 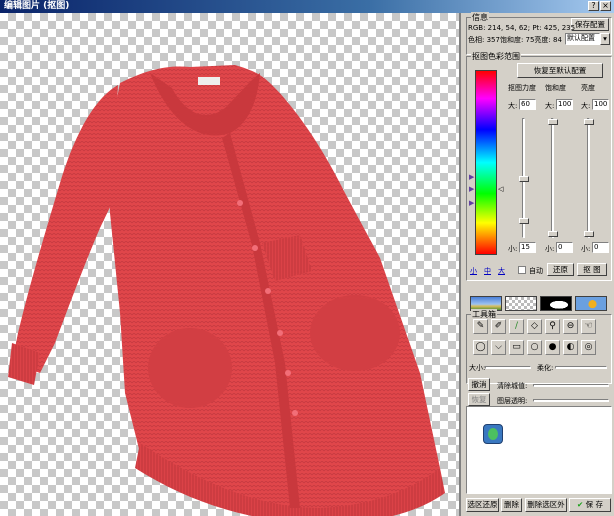 What do you see at coordinates (498, 326) in the screenshot?
I see `pen-icon: ✐` at bounding box center [498, 326].